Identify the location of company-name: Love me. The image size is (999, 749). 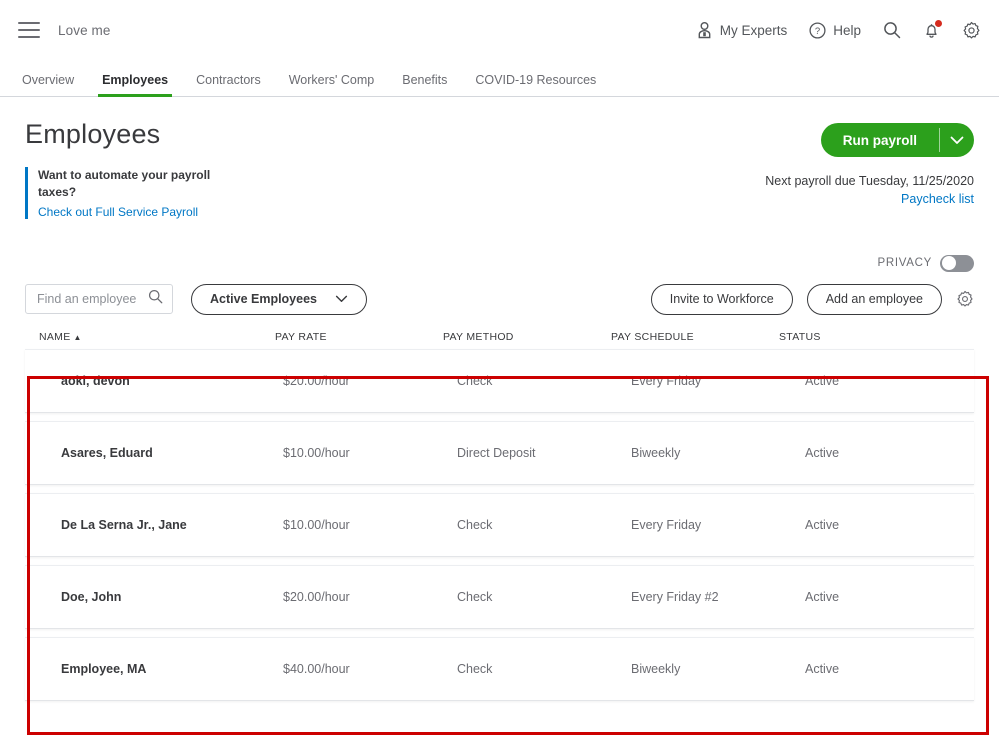
(84, 30).